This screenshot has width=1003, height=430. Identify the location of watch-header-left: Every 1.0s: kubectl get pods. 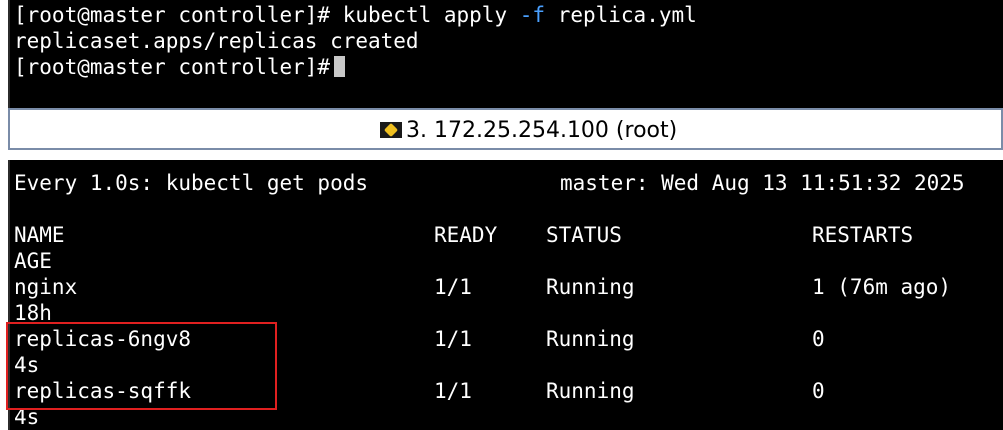
(191, 183).